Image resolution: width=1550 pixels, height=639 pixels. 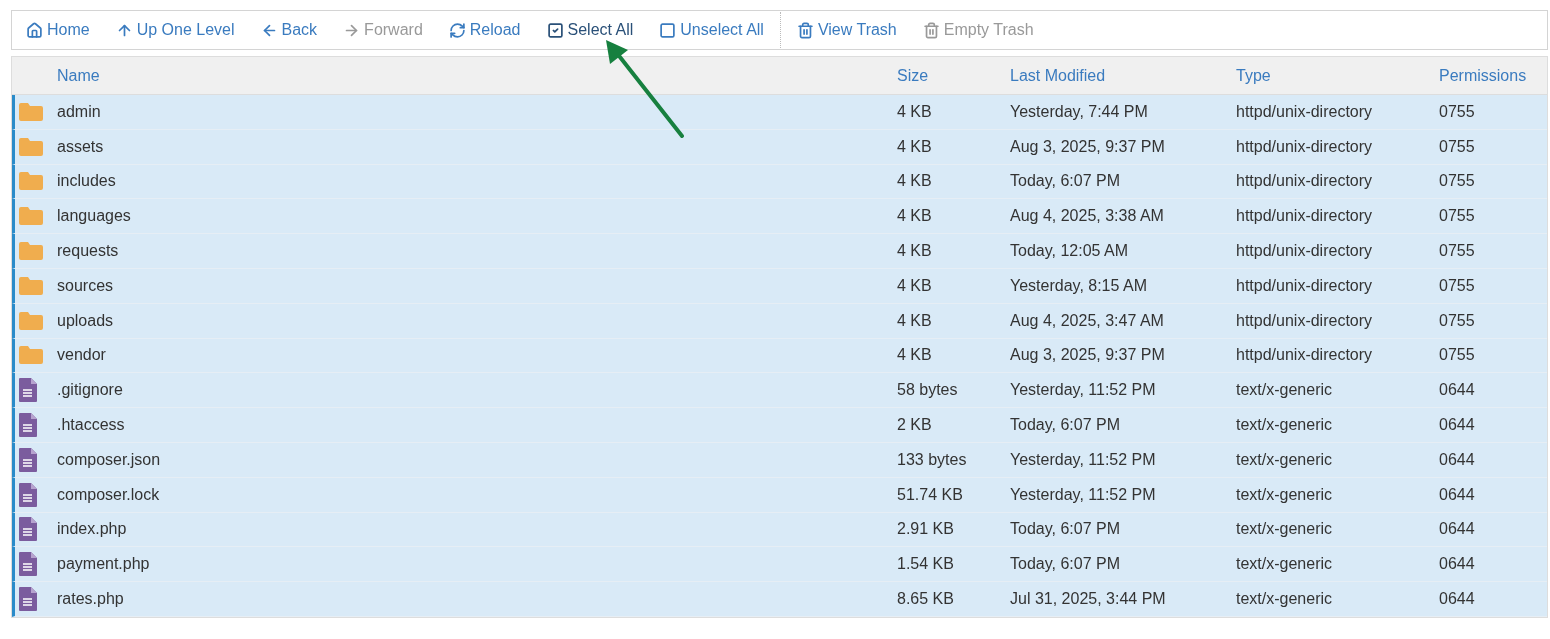 I want to click on table-cell: .htaccess, so click(x=91, y=425).